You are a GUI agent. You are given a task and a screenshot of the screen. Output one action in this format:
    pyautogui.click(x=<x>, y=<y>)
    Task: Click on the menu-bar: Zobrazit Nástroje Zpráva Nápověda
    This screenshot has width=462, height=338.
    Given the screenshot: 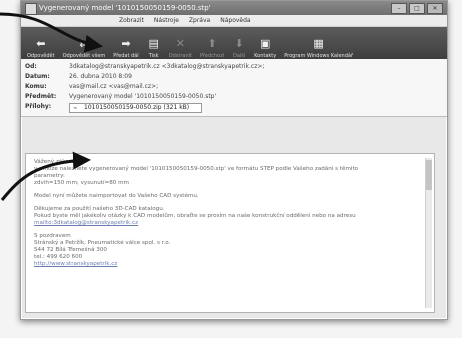 What is the action you would take?
    pyautogui.click(x=234, y=21)
    